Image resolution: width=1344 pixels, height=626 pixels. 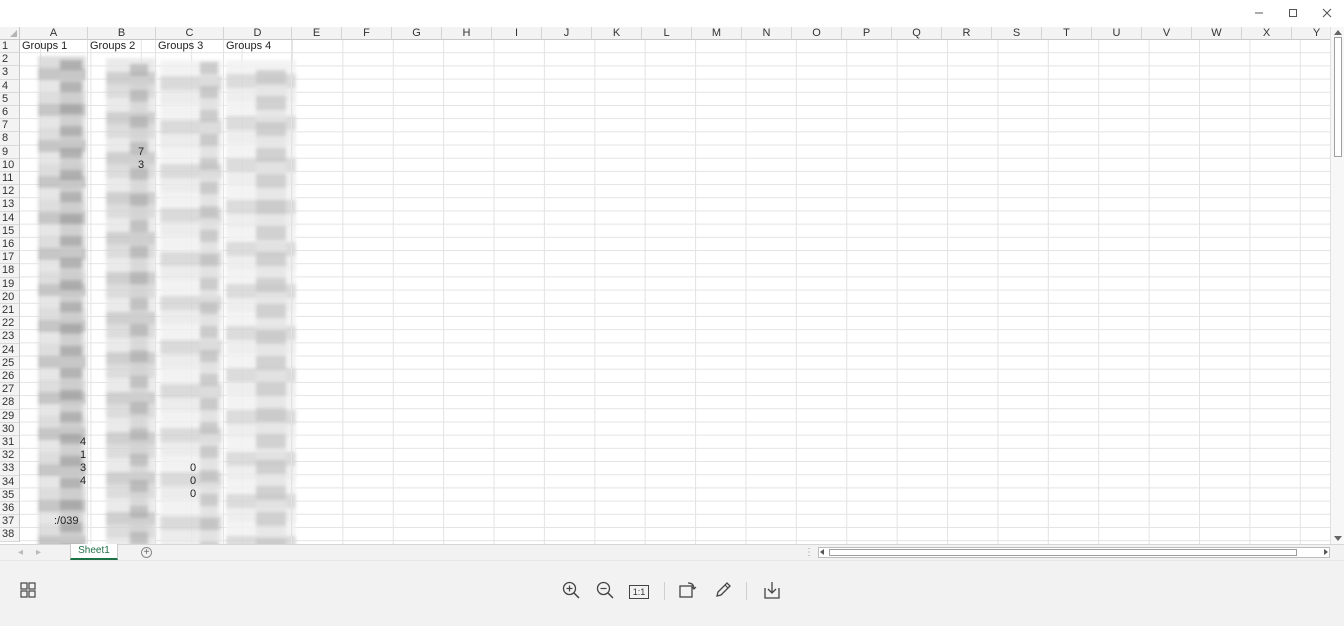 What do you see at coordinates (1167, 33) in the screenshot?
I see `column-header-v: V` at bounding box center [1167, 33].